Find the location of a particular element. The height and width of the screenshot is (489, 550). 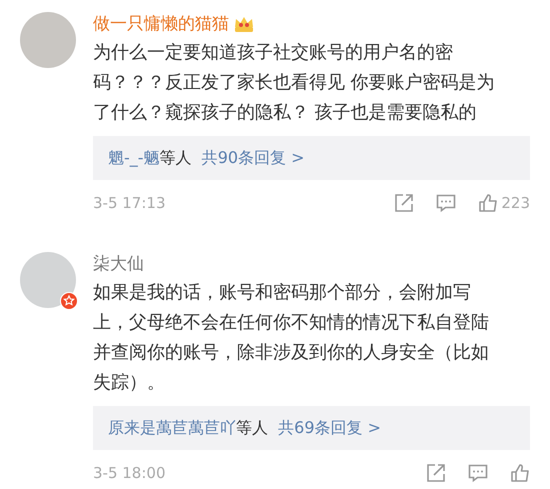

timestamp: 3-5 18:00 is located at coordinates (129, 473).